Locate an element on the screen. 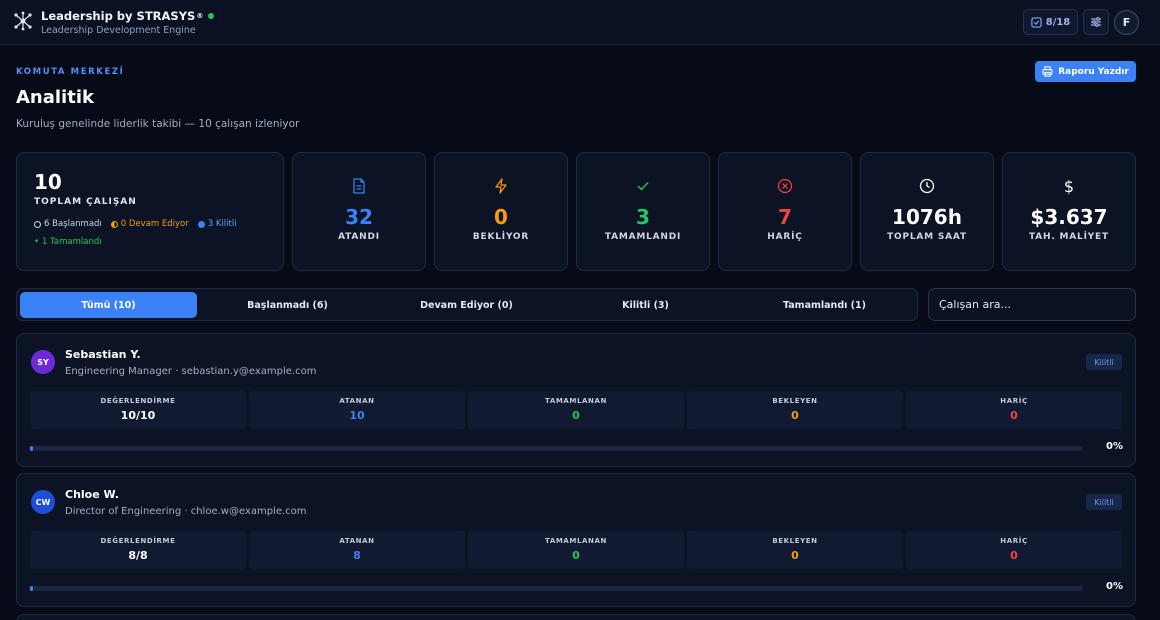  print-report-label: Raporu Yazdır is located at coordinates (1093, 71).